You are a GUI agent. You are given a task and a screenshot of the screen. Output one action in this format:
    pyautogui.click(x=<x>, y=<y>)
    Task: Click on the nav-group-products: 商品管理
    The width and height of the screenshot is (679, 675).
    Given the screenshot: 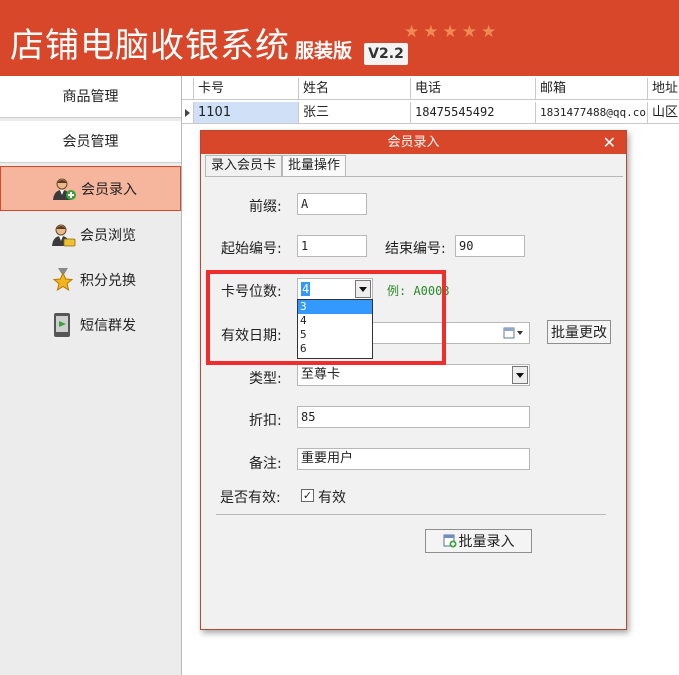 What is the action you would take?
    pyautogui.click(x=90, y=97)
    